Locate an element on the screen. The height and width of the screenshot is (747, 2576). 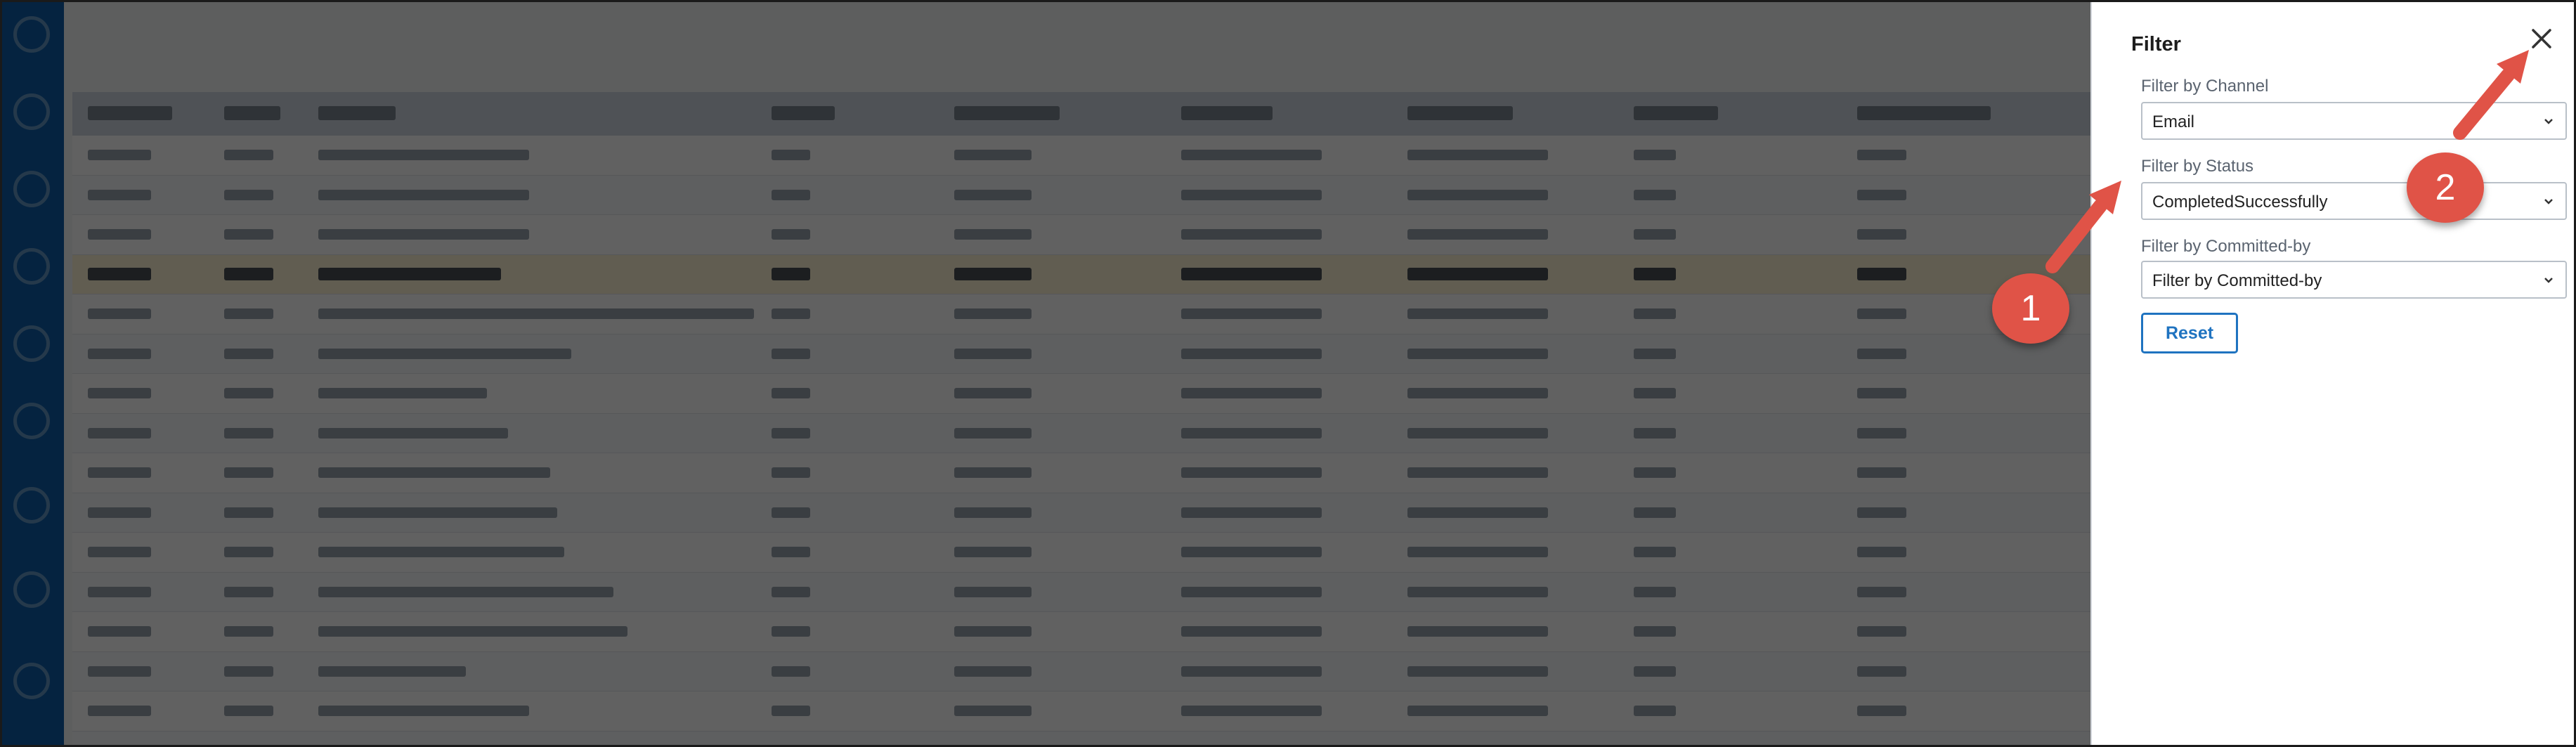
annotation-badge-1: 1 is located at coordinates (2030, 308).